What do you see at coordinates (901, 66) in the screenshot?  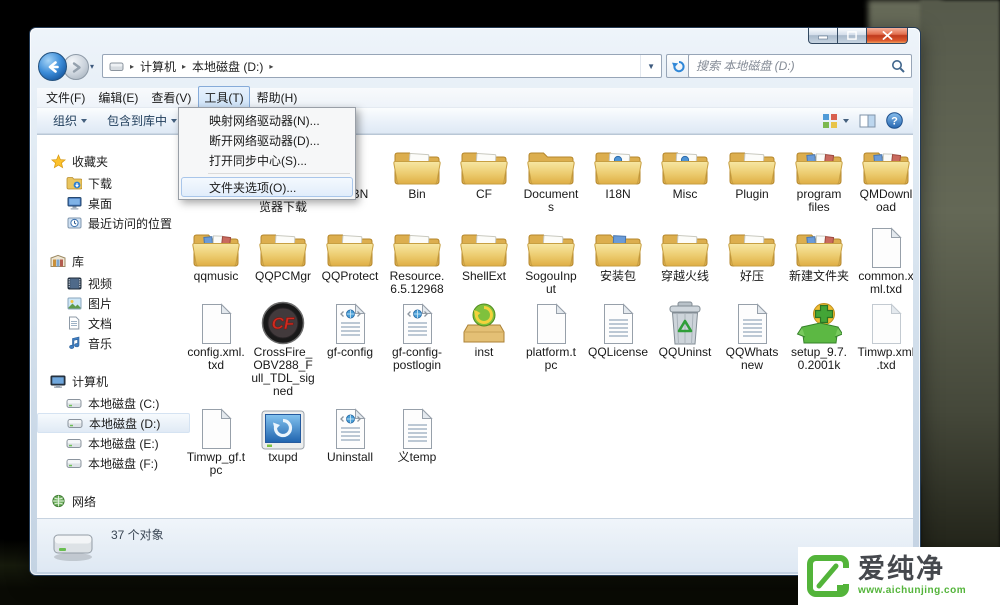 I see `search-icon` at bounding box center [901, 66].